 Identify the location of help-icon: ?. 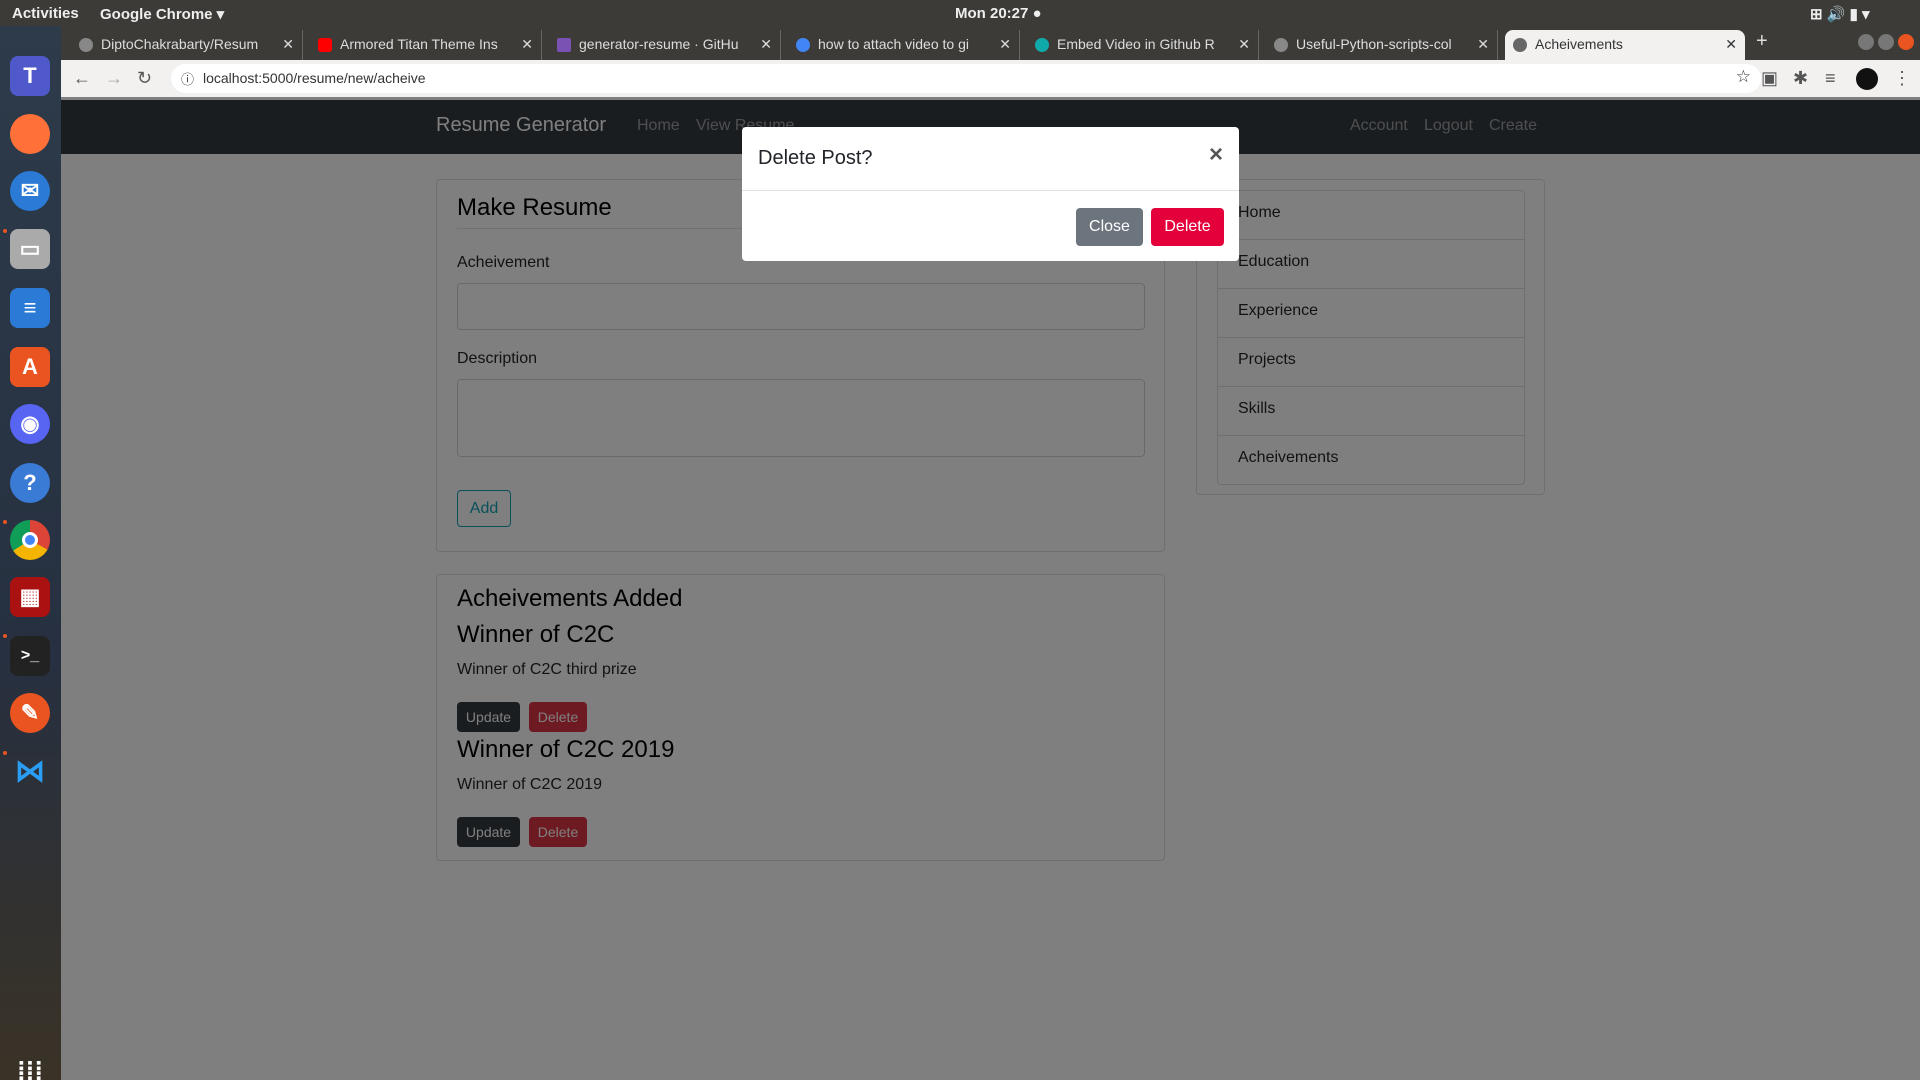
(30, 483).